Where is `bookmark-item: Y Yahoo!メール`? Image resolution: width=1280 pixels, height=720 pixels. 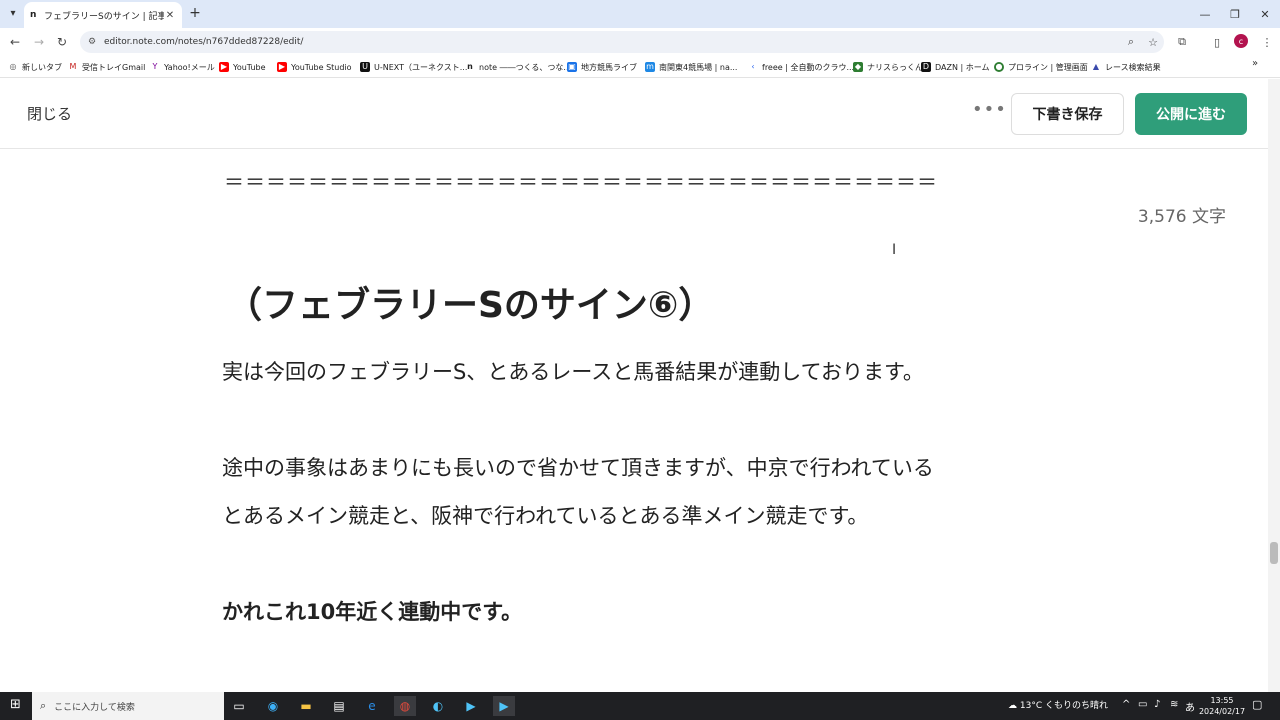 bookmark-item: Y Yahoo!メール is located at coordinates (182, 67).